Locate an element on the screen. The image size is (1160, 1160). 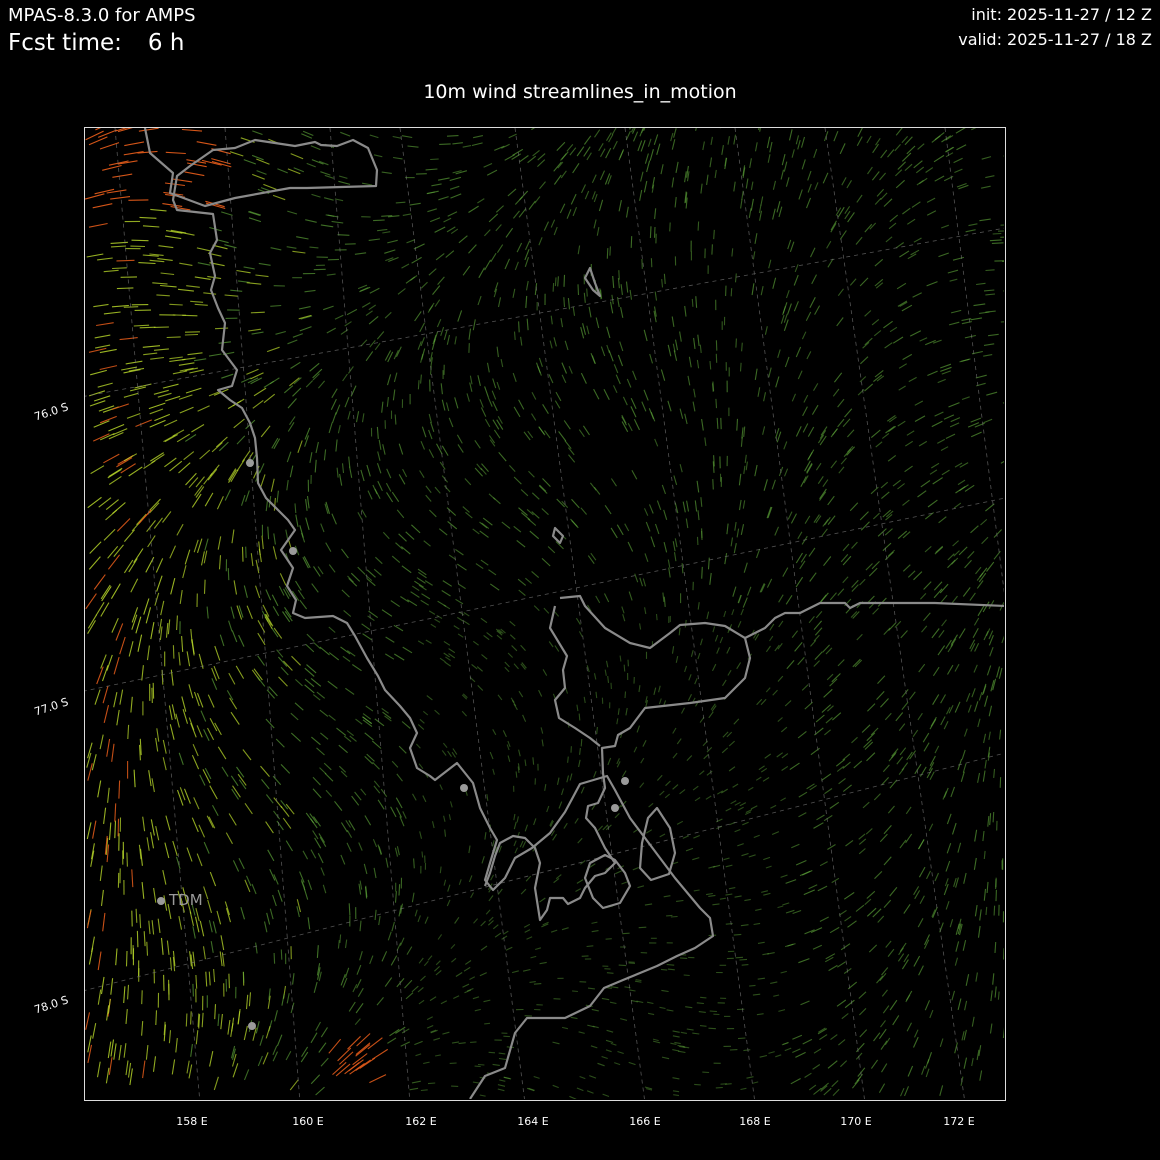
coastline-beaufort is located at coordinates (558, 535).